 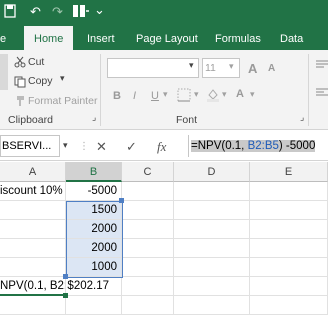 I want to click on cell-b6: $202.17, so click(x=94, y=286).